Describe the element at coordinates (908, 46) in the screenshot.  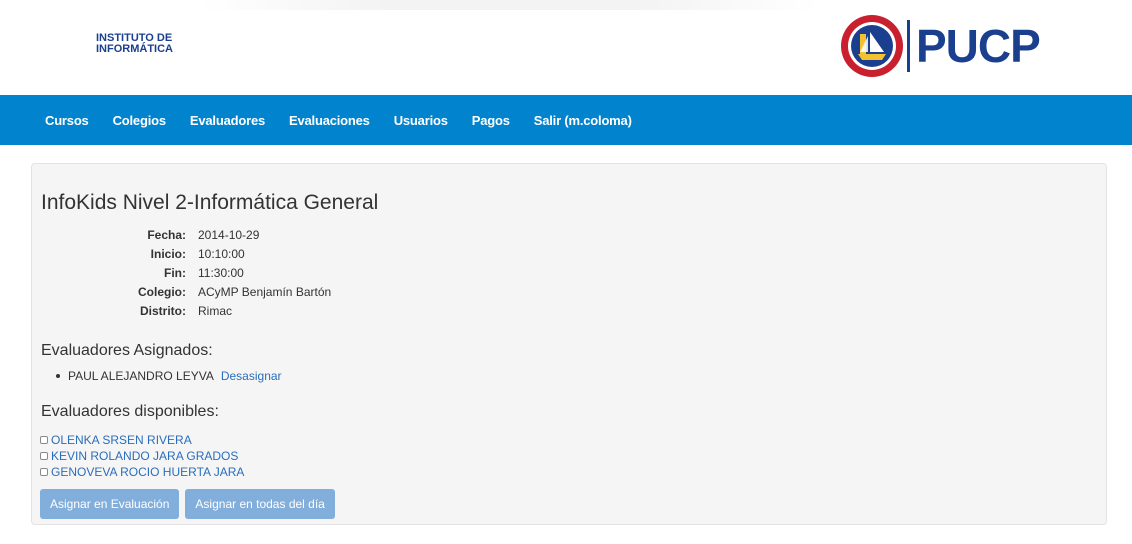
I see `pucp-logo-divider` at that location.